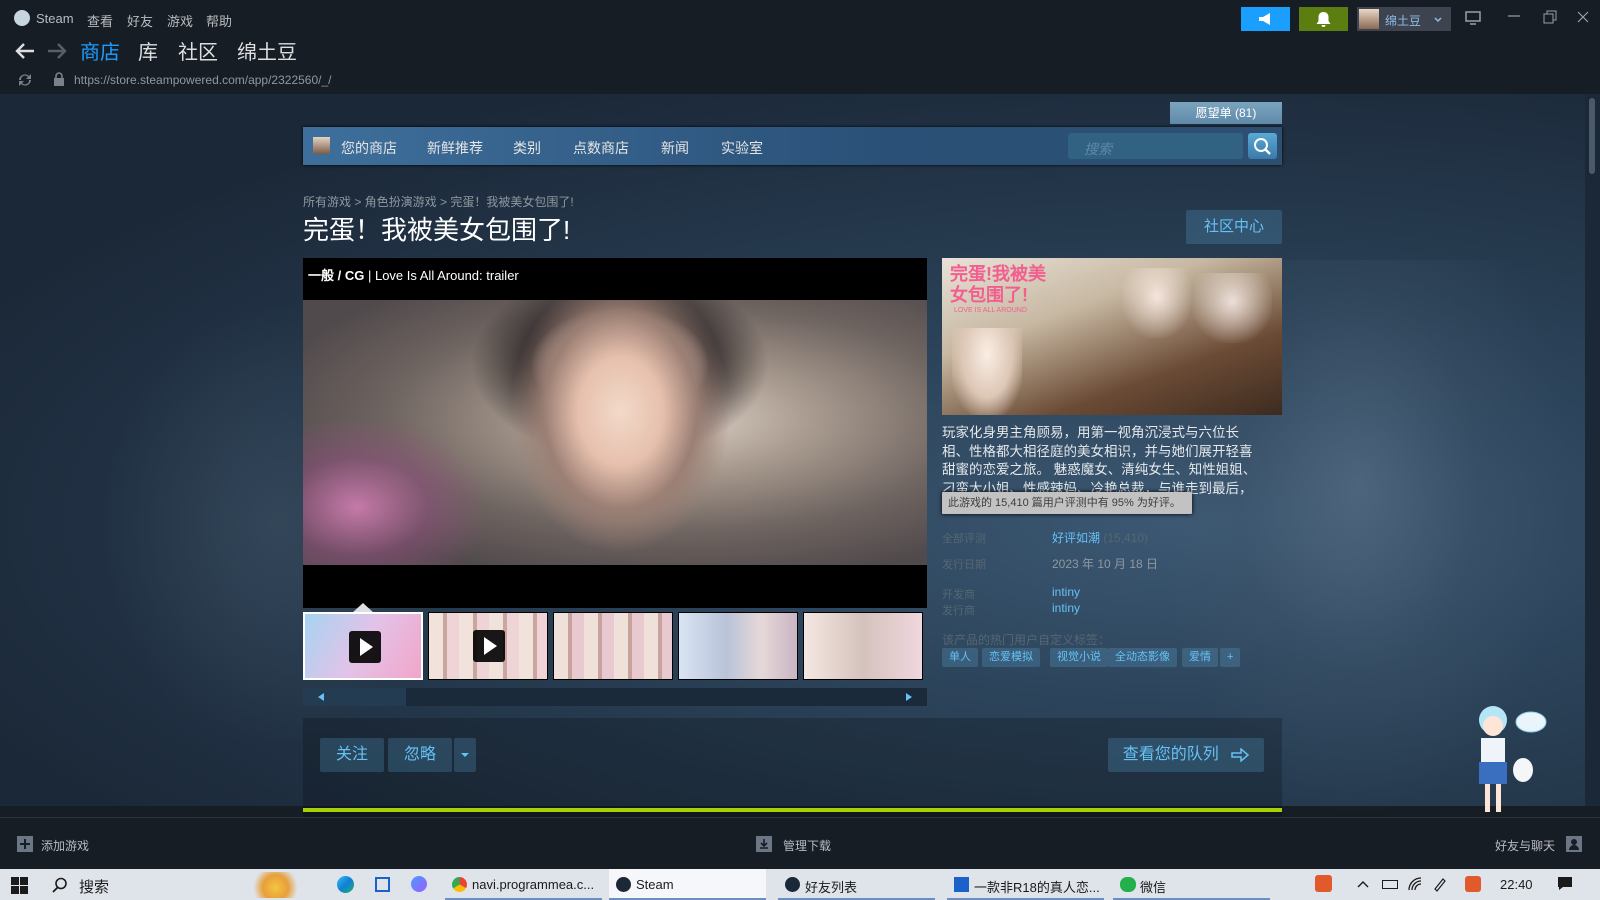 The image size is (1600, 900). What do you see at coordinates (655, 884) in the screenshot?
I see `taskbar-item-label: Steam` at bounding box center [655, 884].